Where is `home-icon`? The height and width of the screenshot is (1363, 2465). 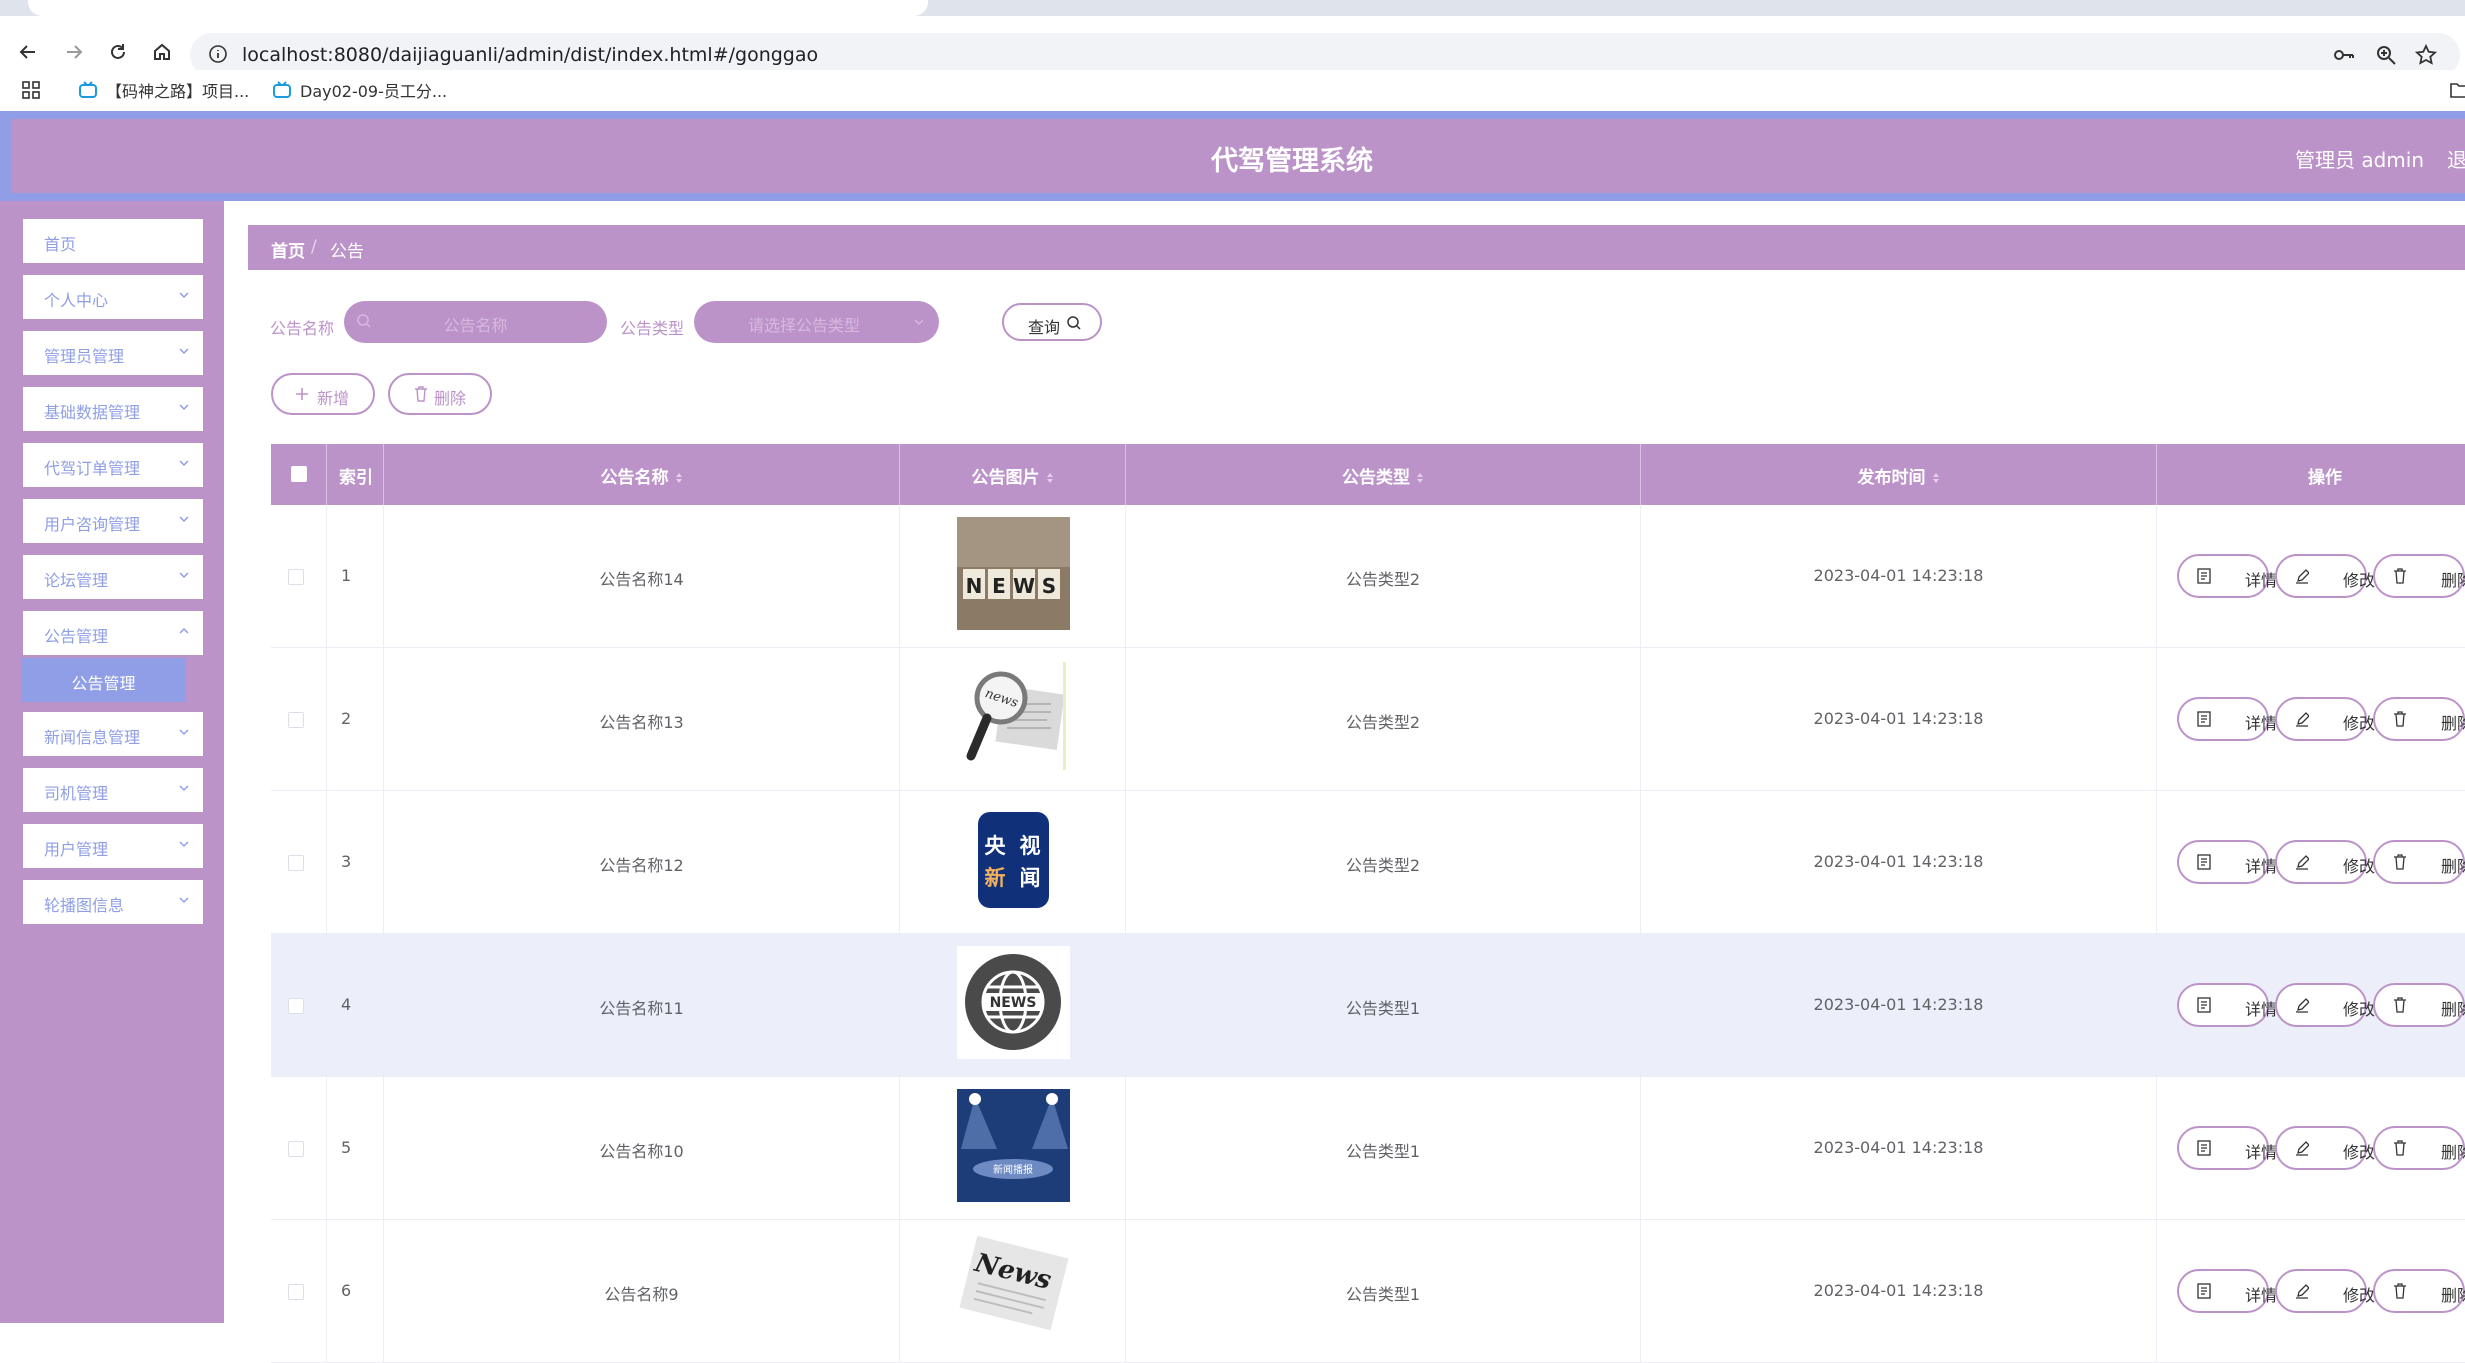
home-icon is located at coordinates (162, 52).